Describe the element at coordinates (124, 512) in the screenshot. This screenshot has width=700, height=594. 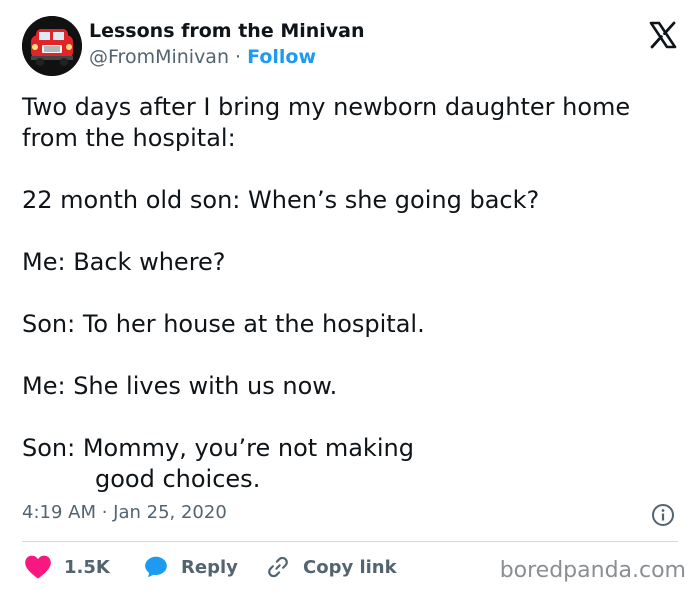
I see `tweet-timestamp: 4:19 AM · Jan 25, 2020` at that location.